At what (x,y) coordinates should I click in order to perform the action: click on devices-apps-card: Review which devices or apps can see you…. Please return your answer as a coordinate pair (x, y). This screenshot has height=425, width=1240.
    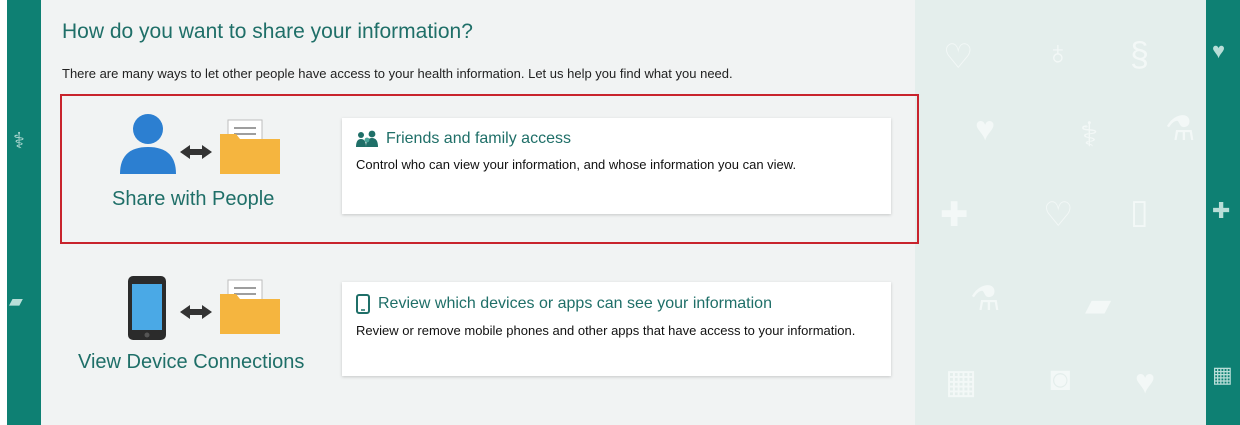
    Looking at the image, I should click on (616, 329).